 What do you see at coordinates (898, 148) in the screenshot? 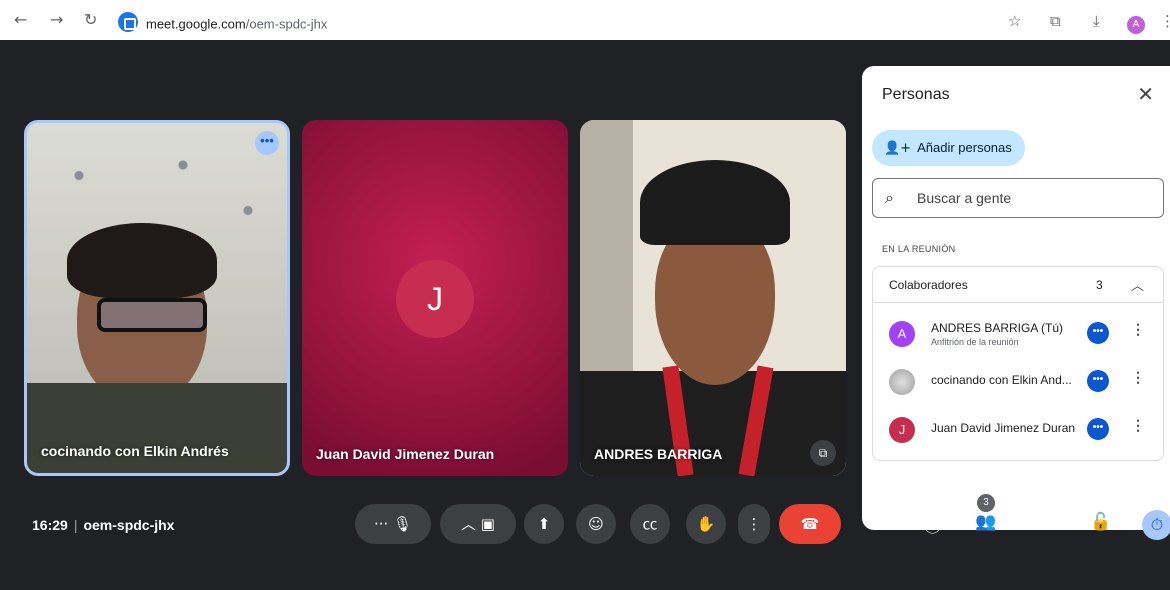
I see `add-person-icon: 👤+` at bounding box center [898, 148].